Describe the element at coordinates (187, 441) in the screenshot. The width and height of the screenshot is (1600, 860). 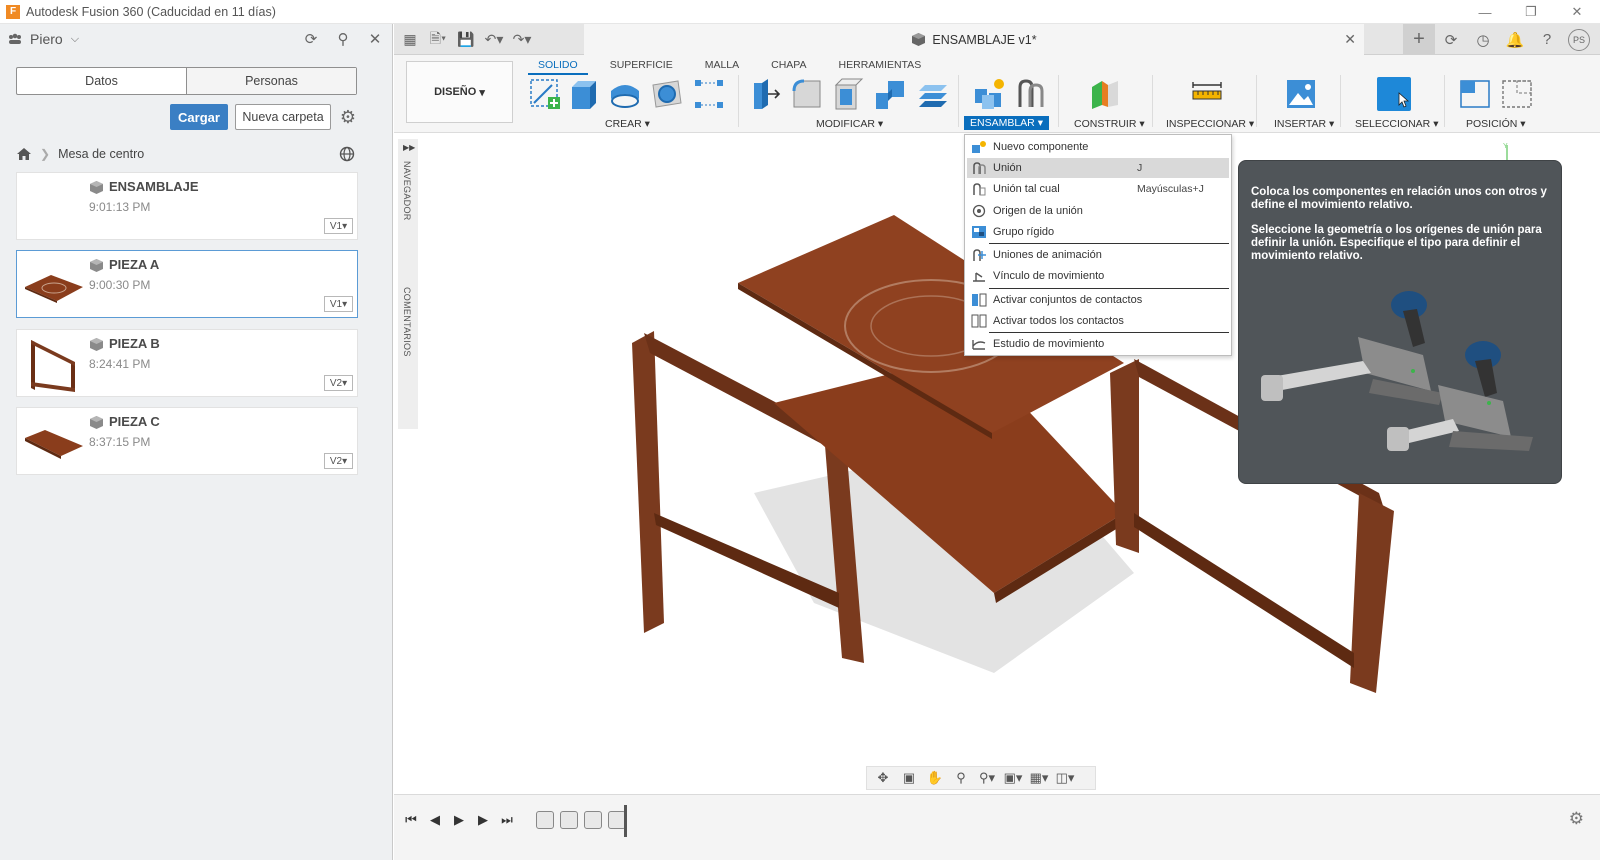
I see `file-card-pieza-c: PIEZA C 8:37:15 PM V2 ▾` at that location.